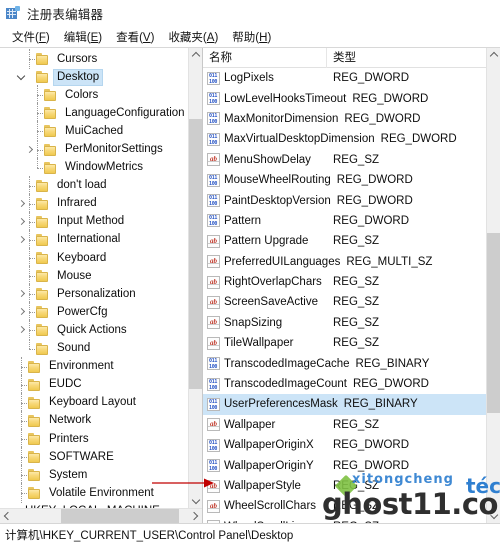  Describe the element at coordinates (356, 424) in the screenshot. I see `value-type: REG_SZ` at that location.